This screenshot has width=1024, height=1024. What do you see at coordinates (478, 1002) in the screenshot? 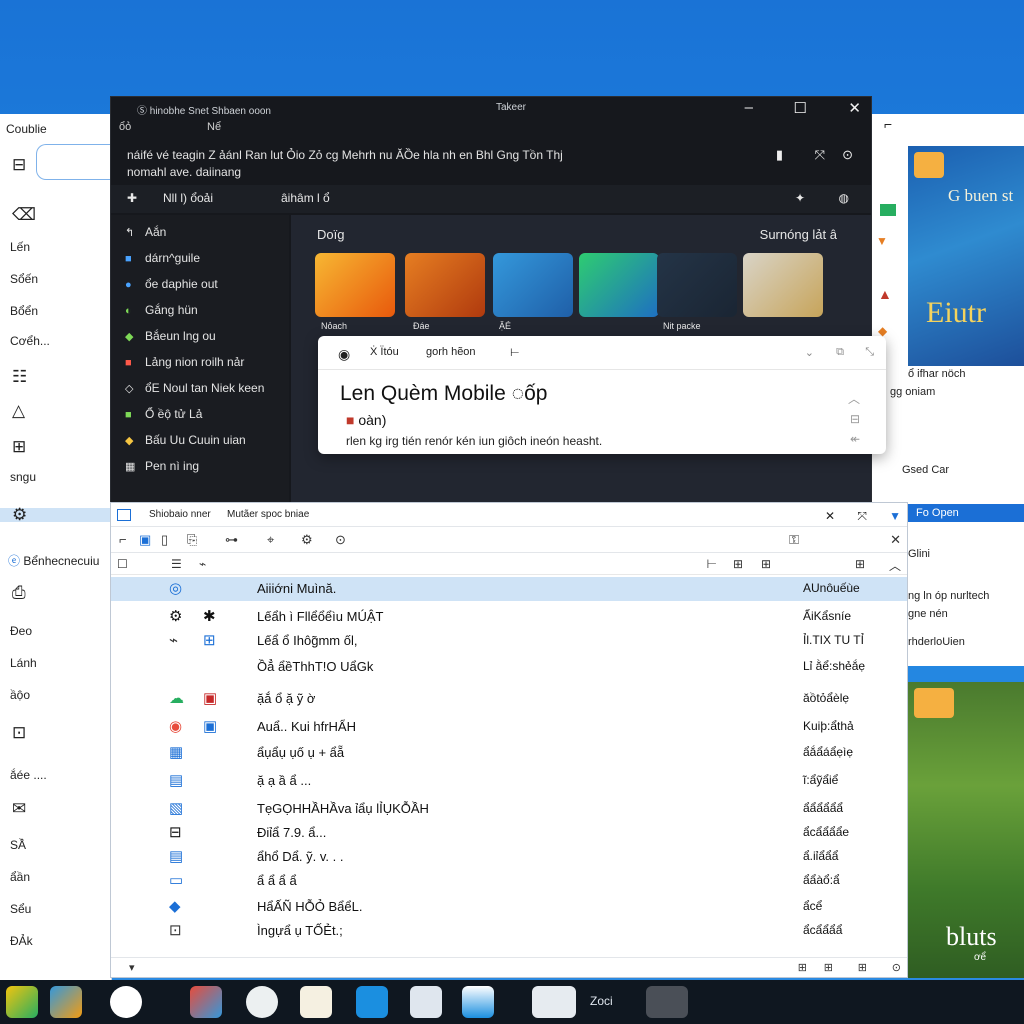
I see `mail-icon` at bounding box center [478, 1002].